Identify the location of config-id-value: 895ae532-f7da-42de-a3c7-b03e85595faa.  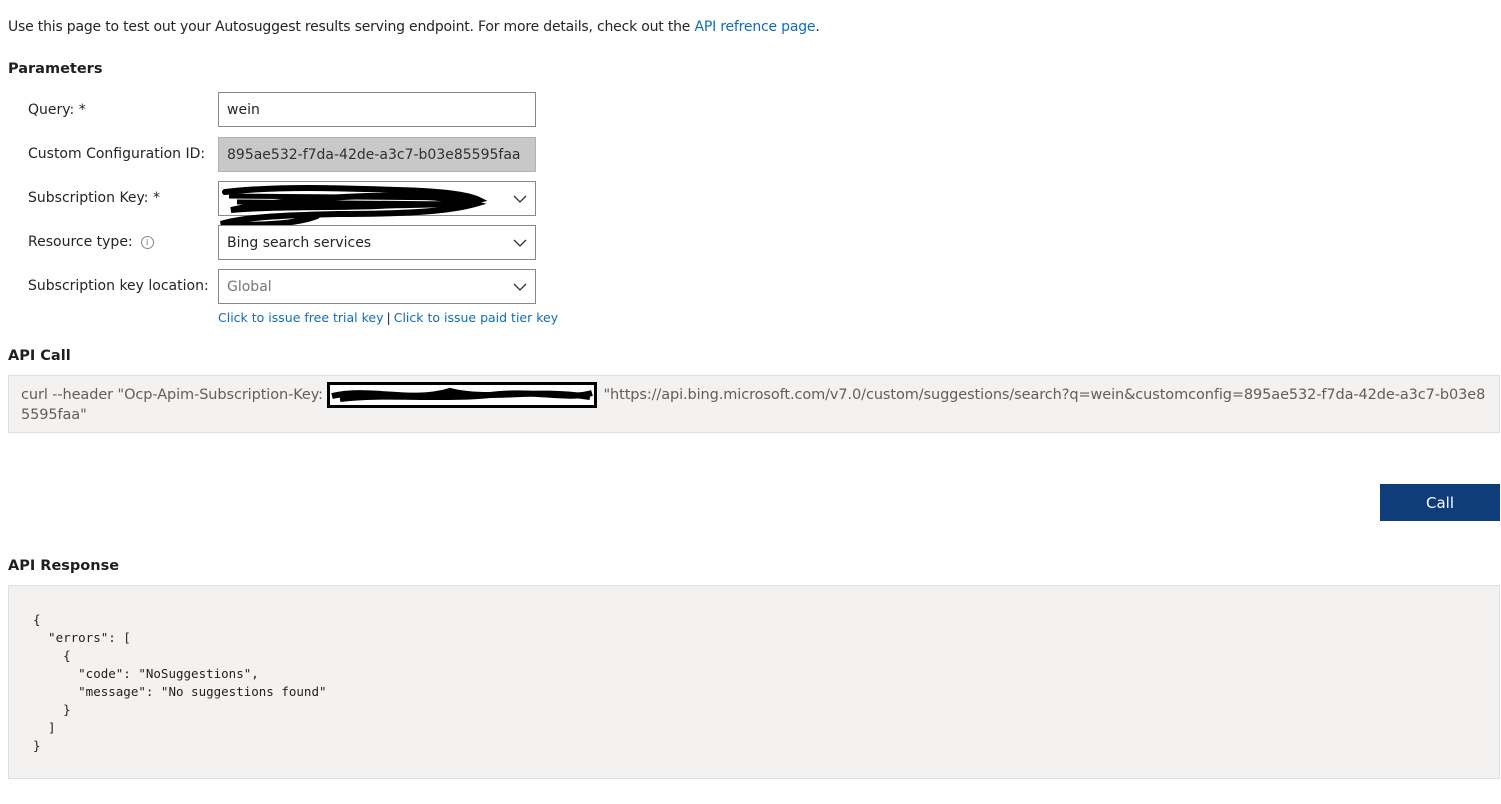
(374, 154).